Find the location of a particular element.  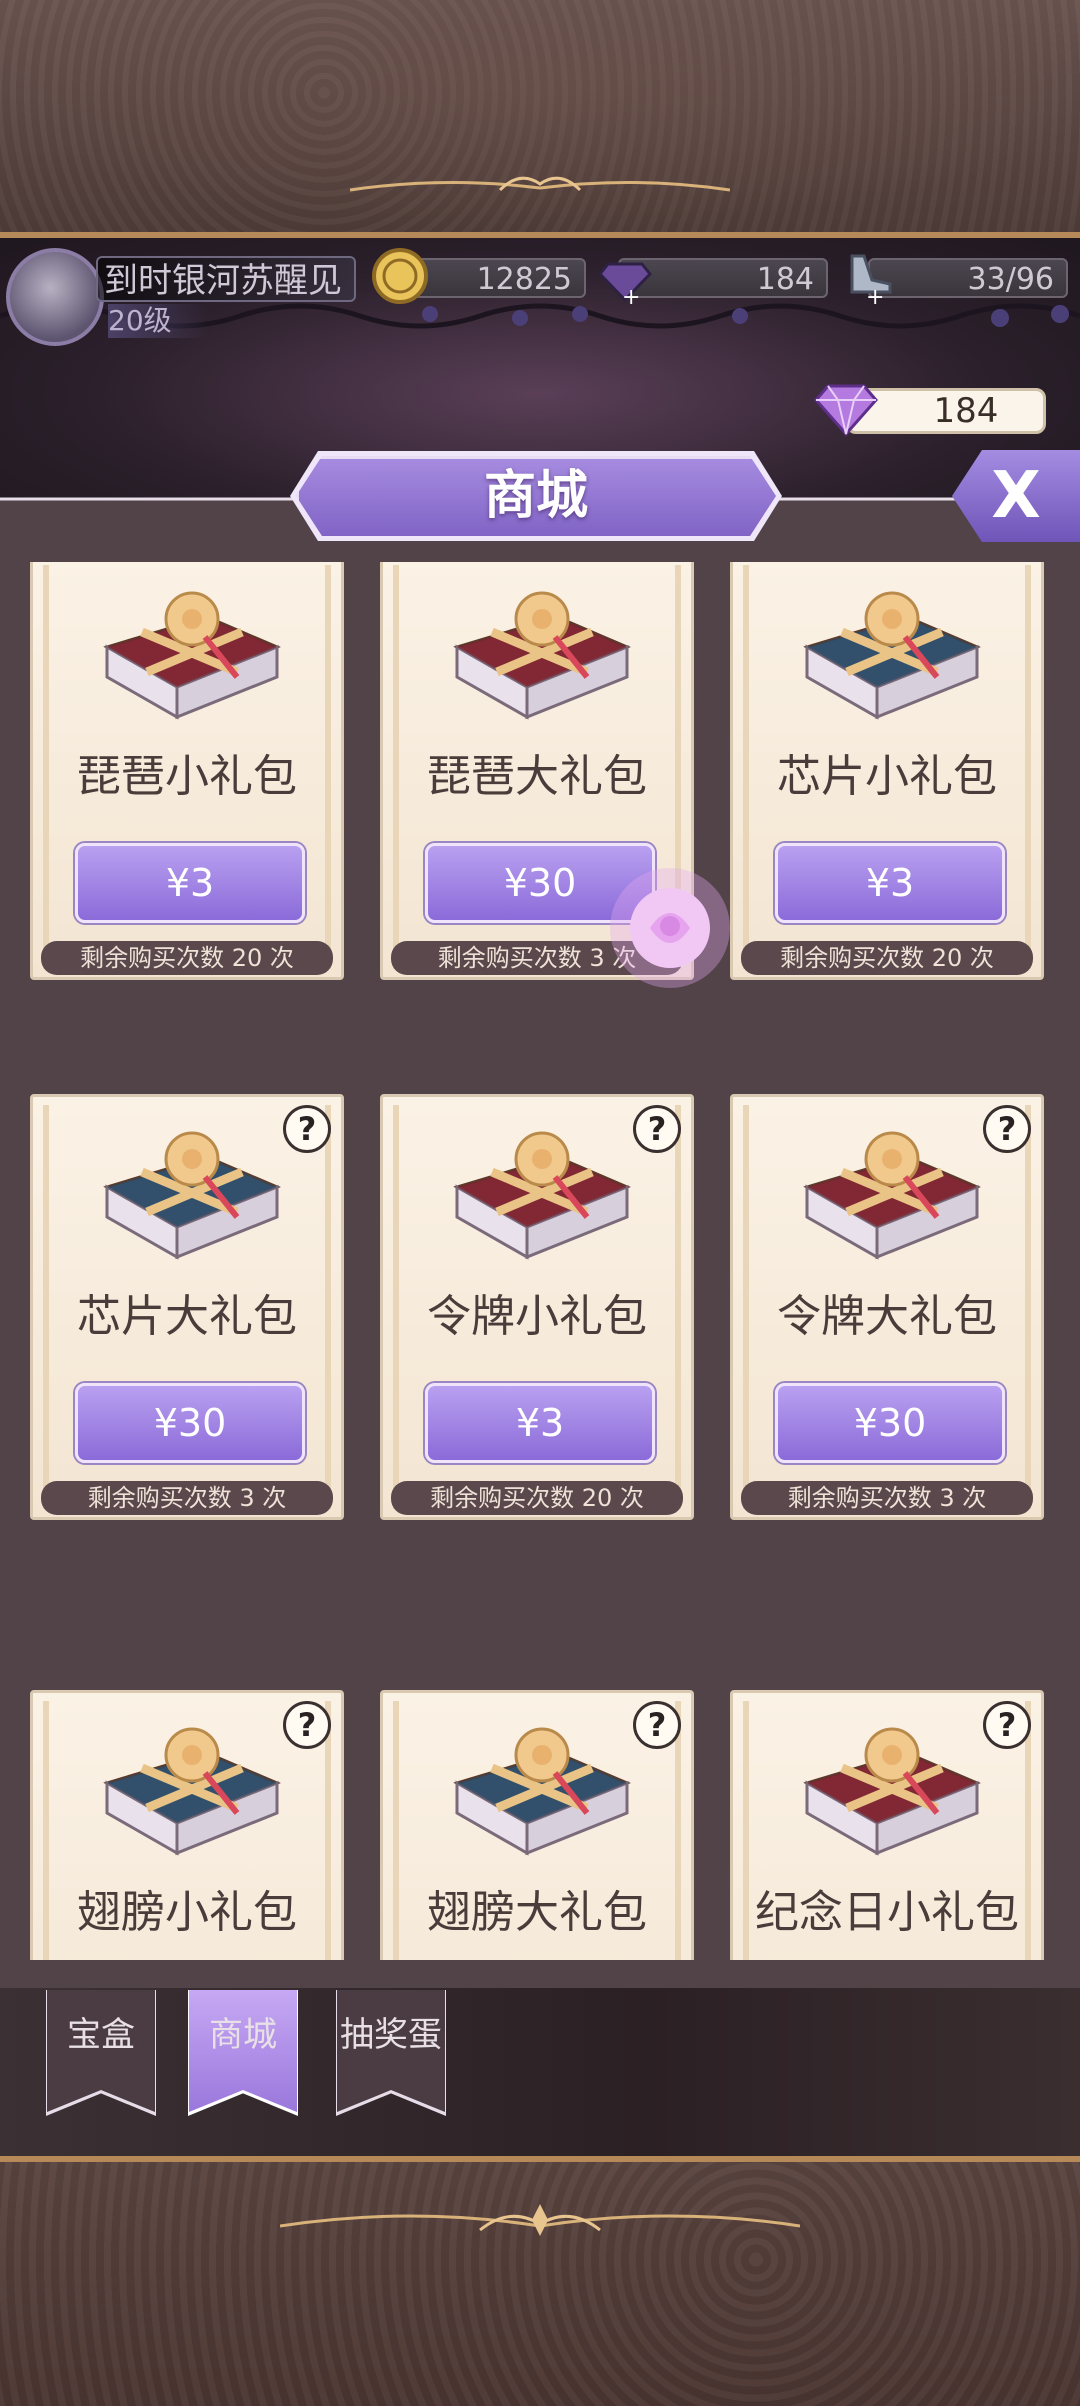

bottom-frame is located at coordinates (540, 2281).